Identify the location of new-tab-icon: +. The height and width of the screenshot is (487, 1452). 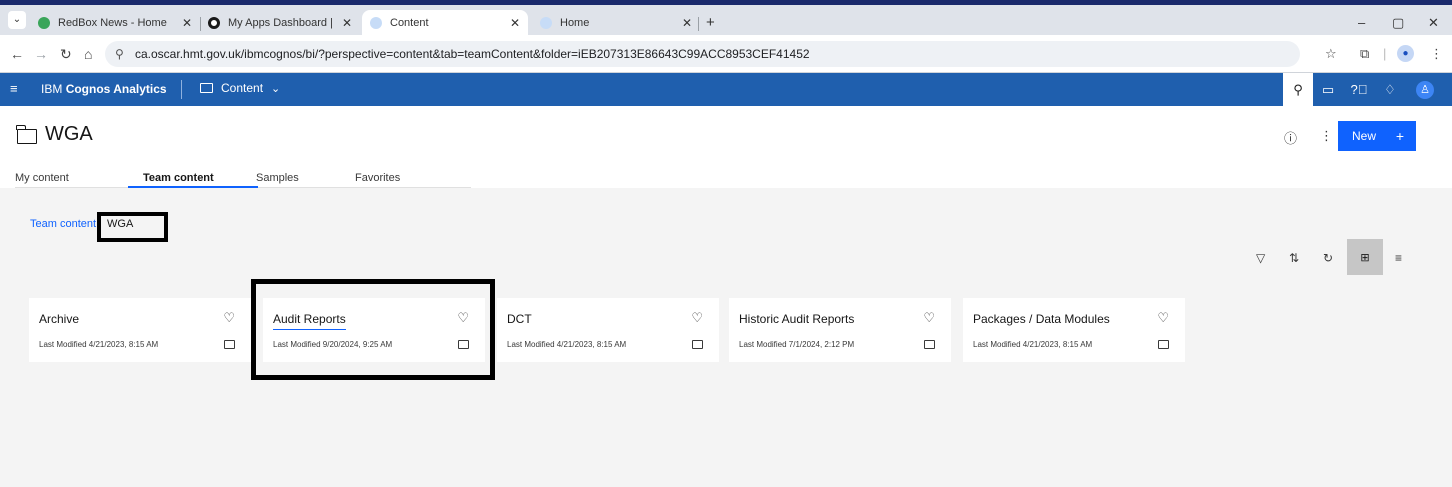
(710, 22).